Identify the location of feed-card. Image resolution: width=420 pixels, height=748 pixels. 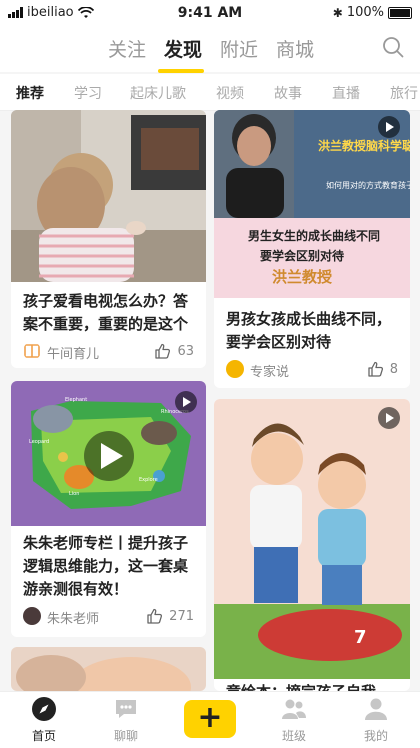
(108, 669).